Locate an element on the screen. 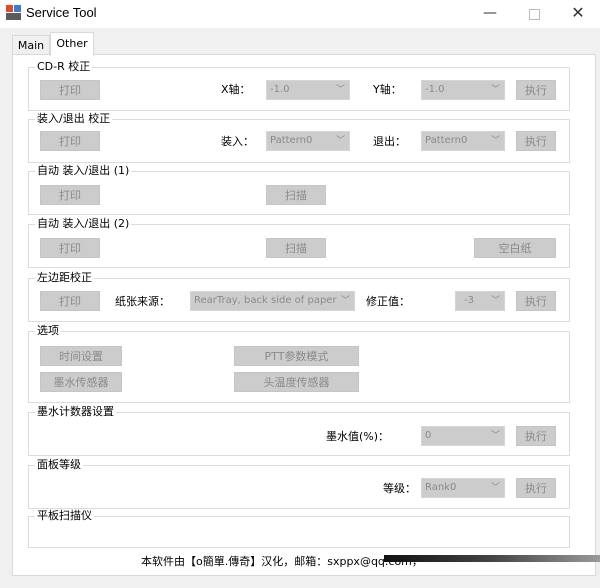 Image resolution: width=600 pixels, height=588 pixels. group-title: 墨水计数器设置 is located at coordinates (75, 412).